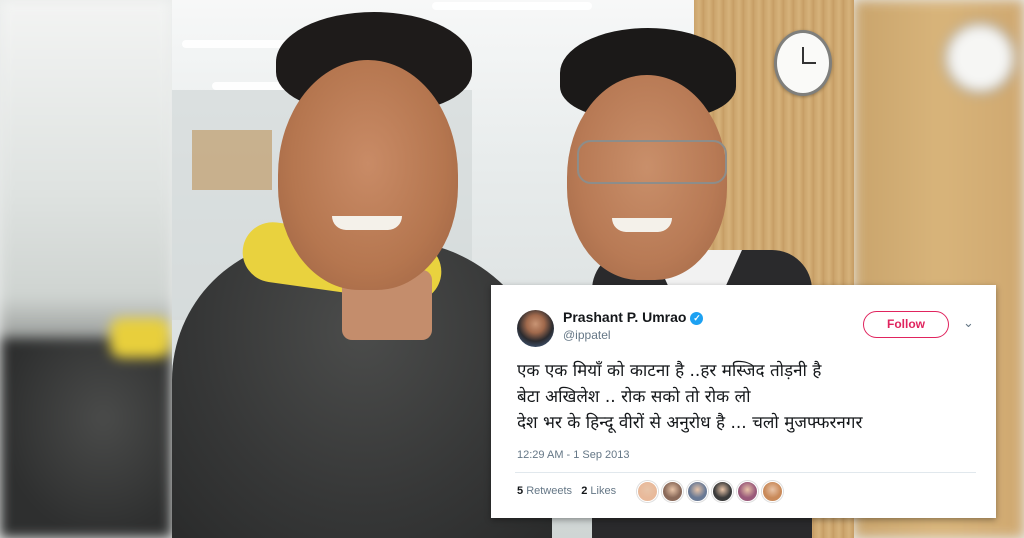  I want to click on retweets-count: 5, so click(520, 491).